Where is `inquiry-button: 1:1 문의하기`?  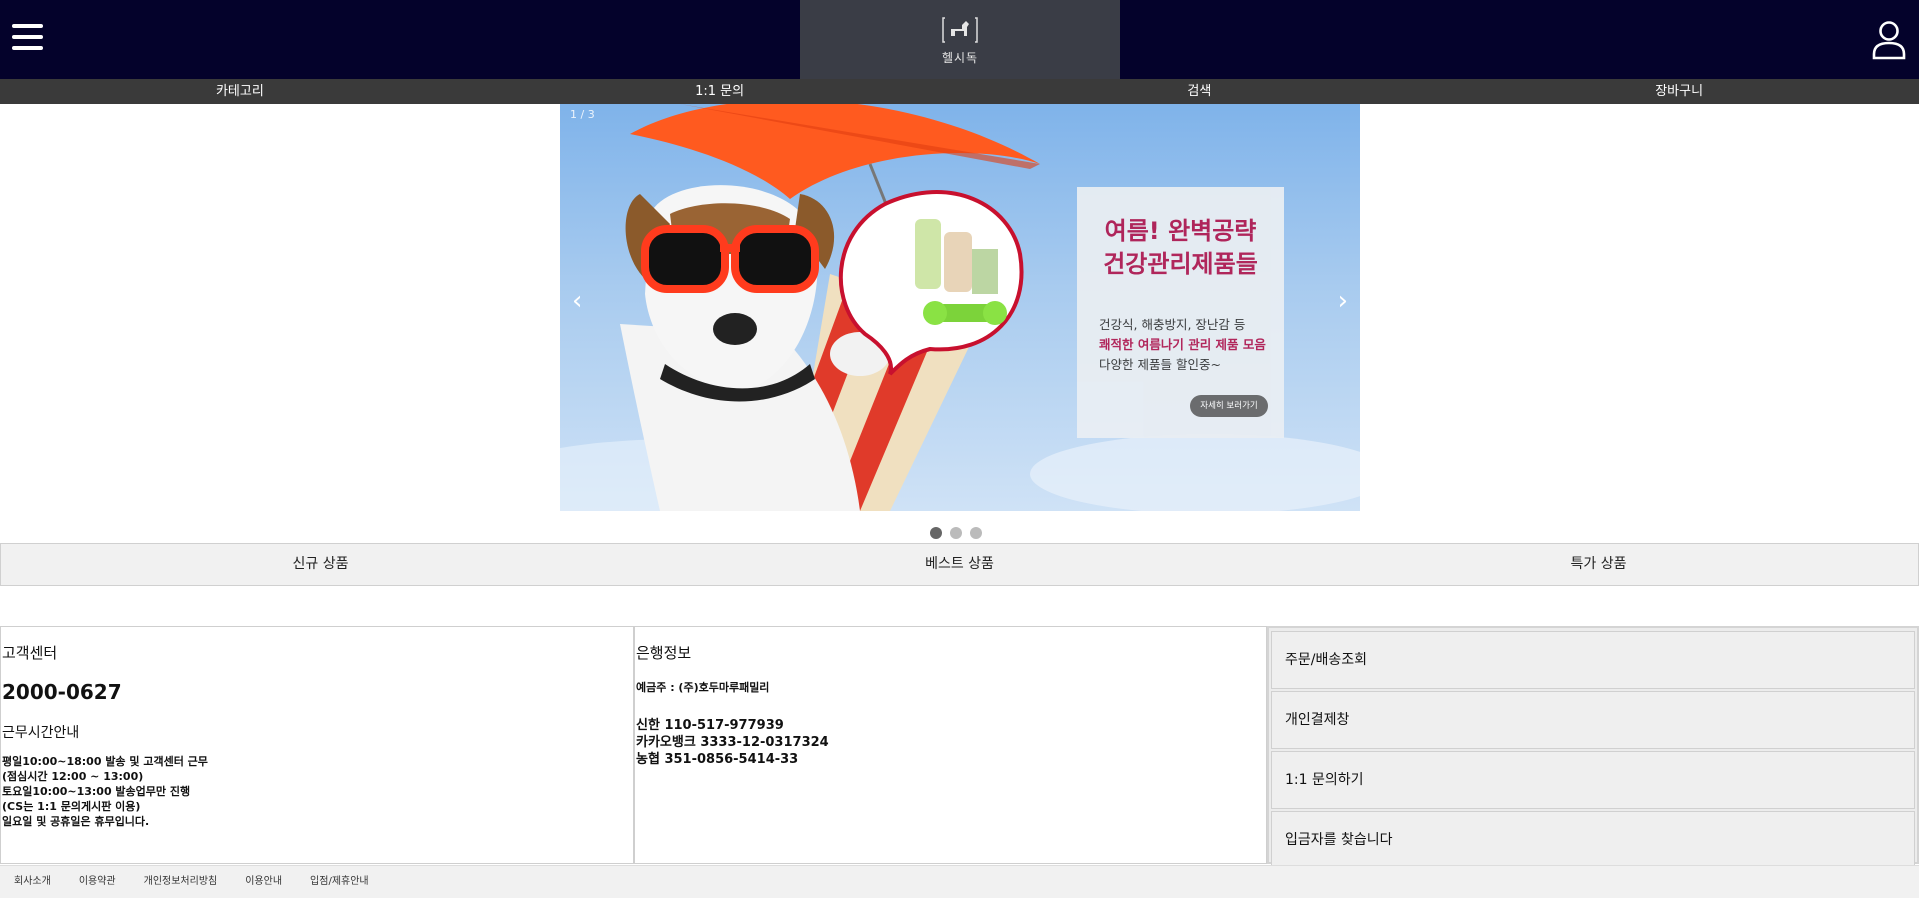
inquiry-button: 1:1 문의하기 is located at coordinates (1593, 780).